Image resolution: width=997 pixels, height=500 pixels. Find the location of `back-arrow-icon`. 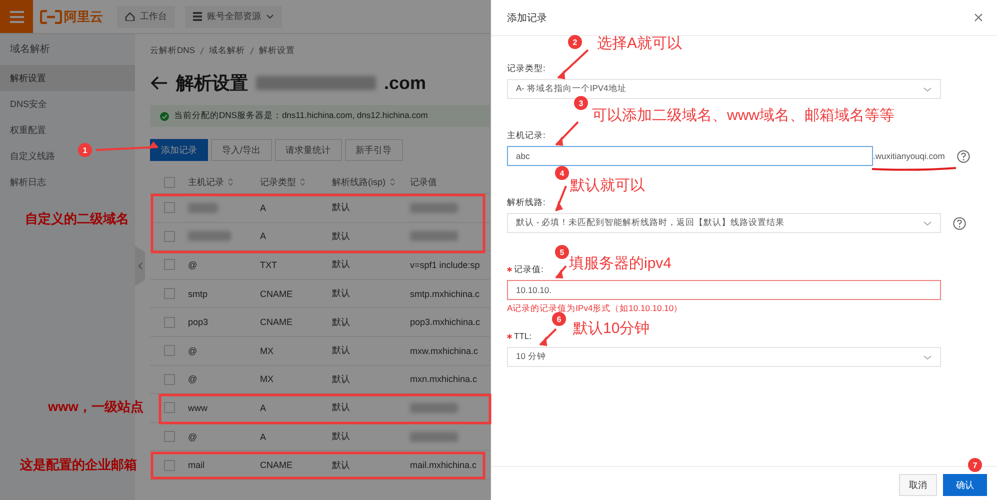

back-arrow-icon is located at coordinates (159, 83).